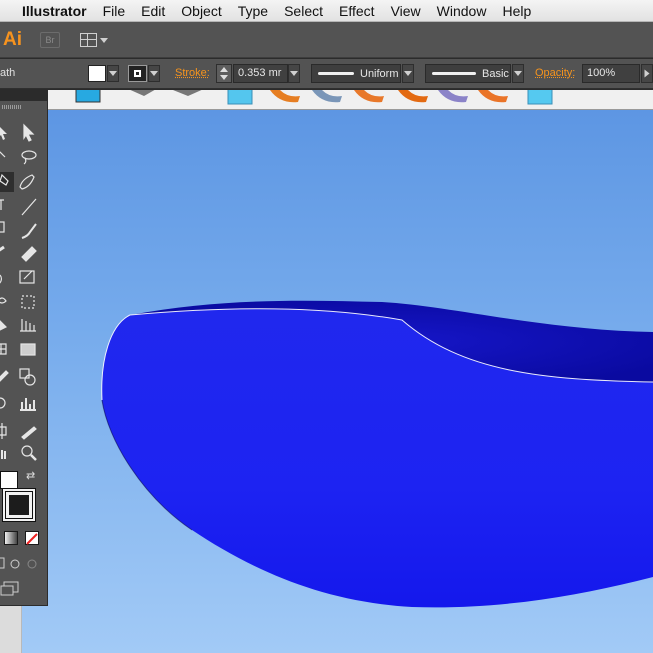  I want to click on swap-fill-stroke-icon: ⇄, so click(30, 475).